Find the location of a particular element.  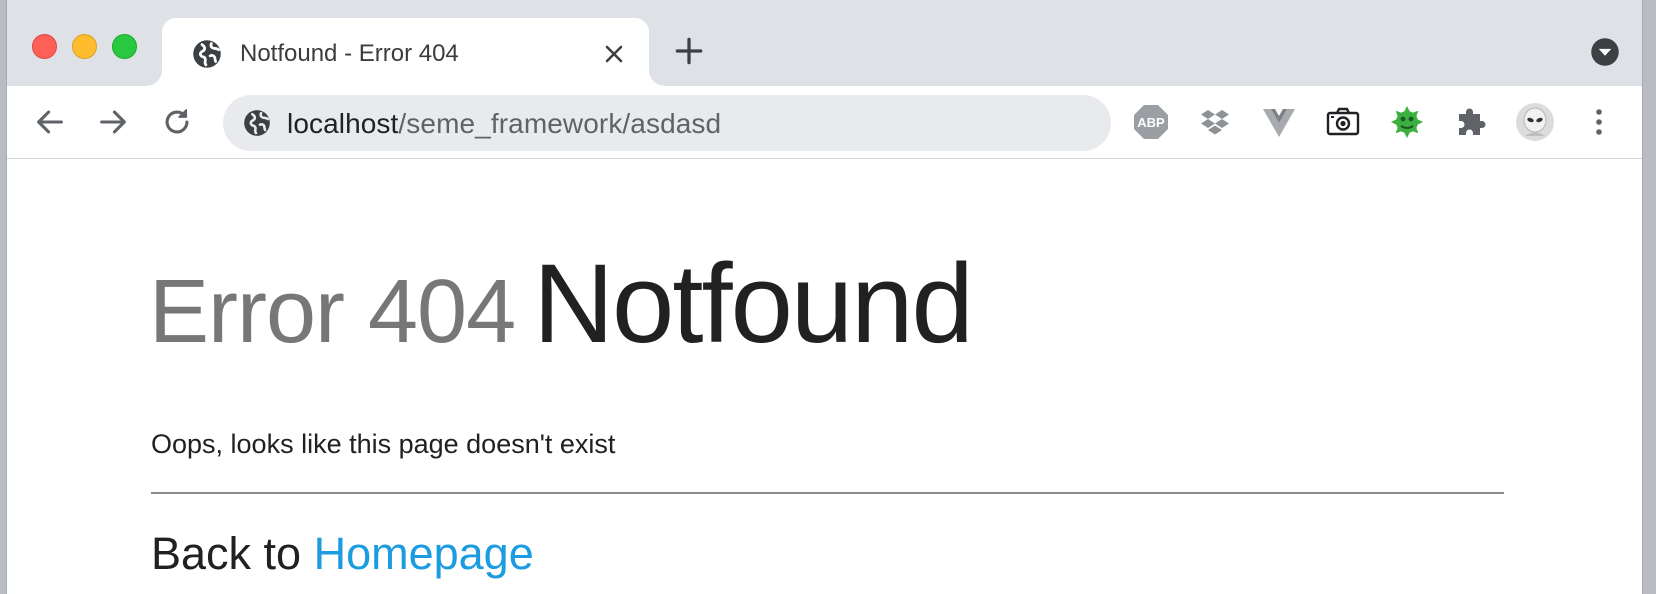

error-message: Oops, looks like this page doesn't exist is located at coordinates (383, 444).